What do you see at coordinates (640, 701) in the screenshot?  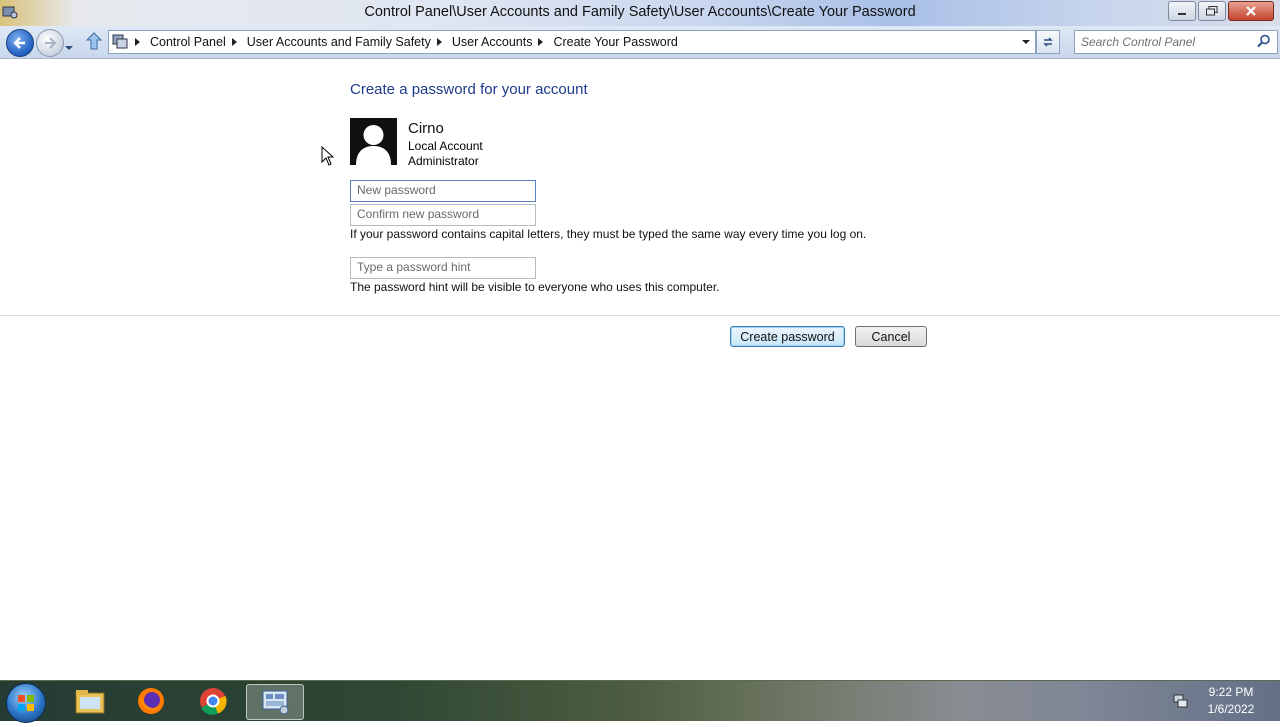 I see `taskbar` at bounding box center [640, 701].